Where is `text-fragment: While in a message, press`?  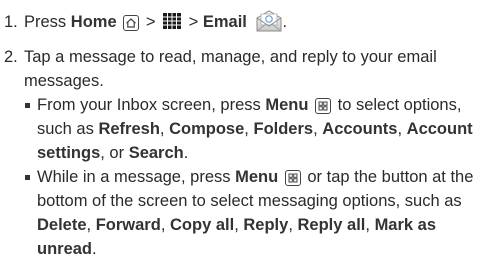 text-fragment: While in a message, press is located at coordinates (134, 177).